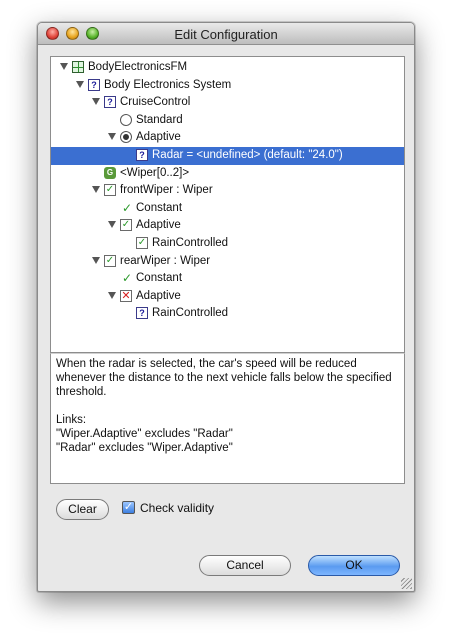  I want to click on tree-row-label: frontWiper : Wiper, so click(166, 190).